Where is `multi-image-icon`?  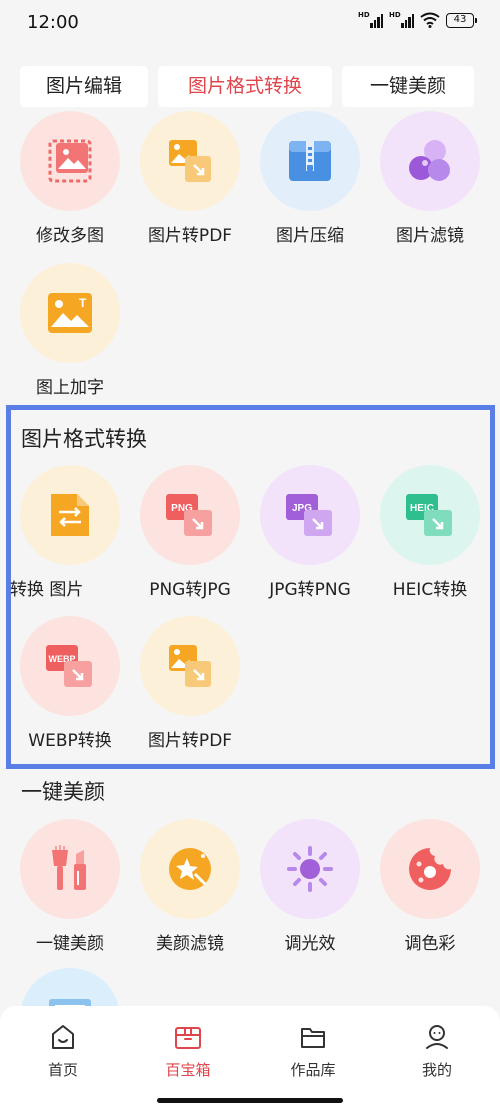 multi-image-icon is located at coordinates (70, 161).